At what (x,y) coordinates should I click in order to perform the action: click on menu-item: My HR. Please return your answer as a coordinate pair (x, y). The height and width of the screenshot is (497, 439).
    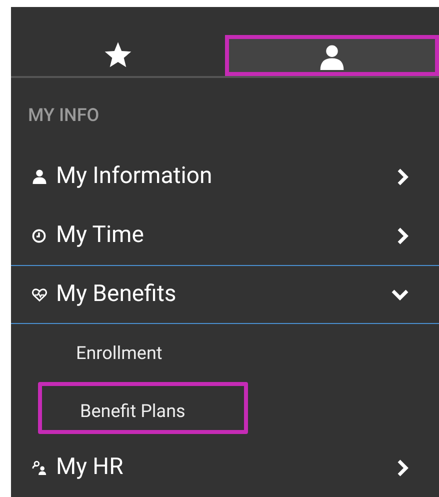
    Looking at the image, I should click on (225, 467).